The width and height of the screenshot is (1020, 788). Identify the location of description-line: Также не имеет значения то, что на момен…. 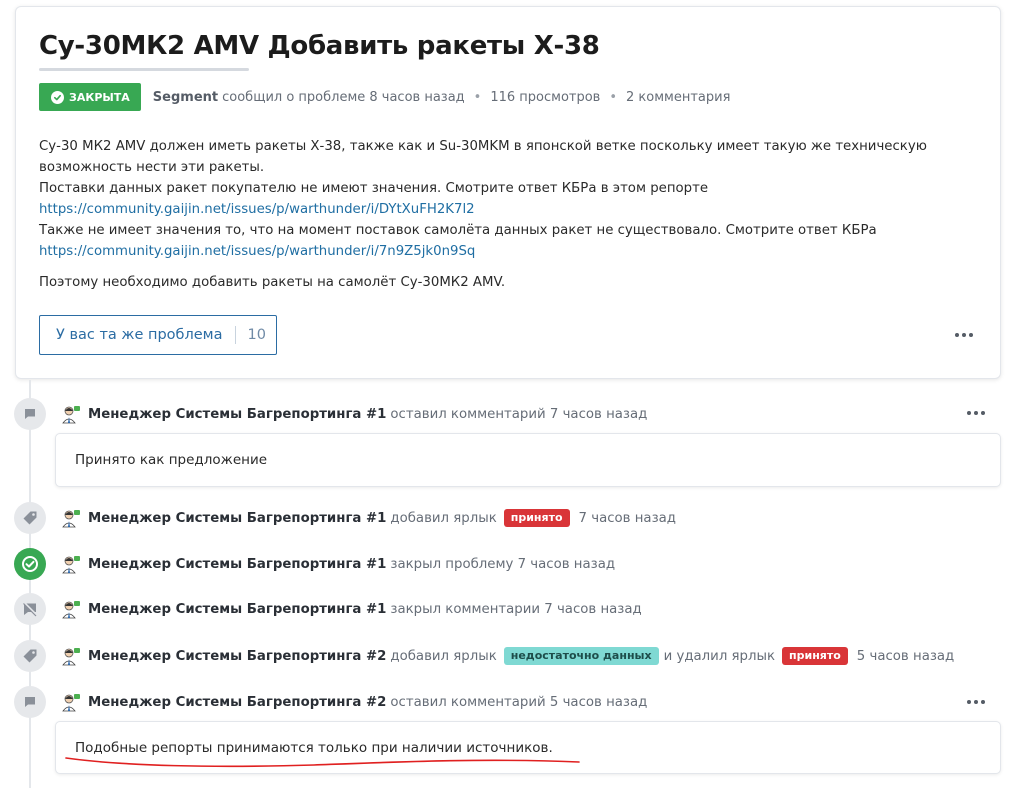
(458, 230).